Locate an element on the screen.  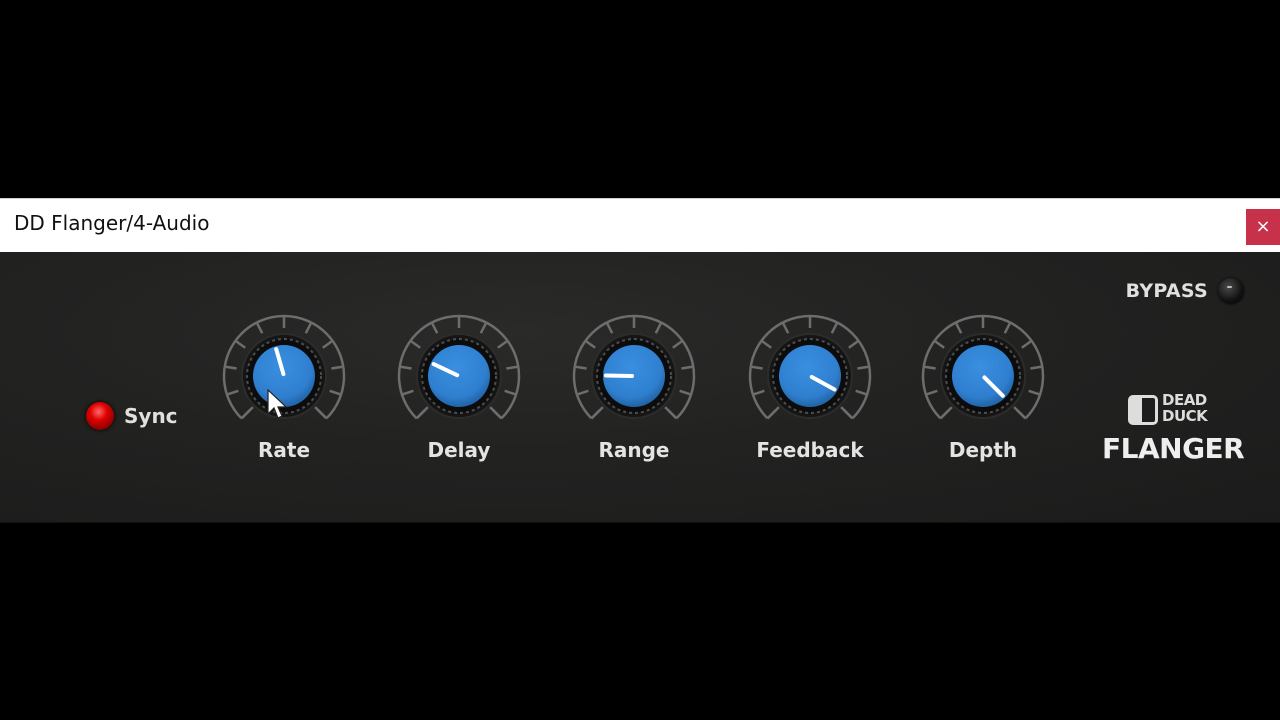
bypass-button is located at coordinates (1231, 291).